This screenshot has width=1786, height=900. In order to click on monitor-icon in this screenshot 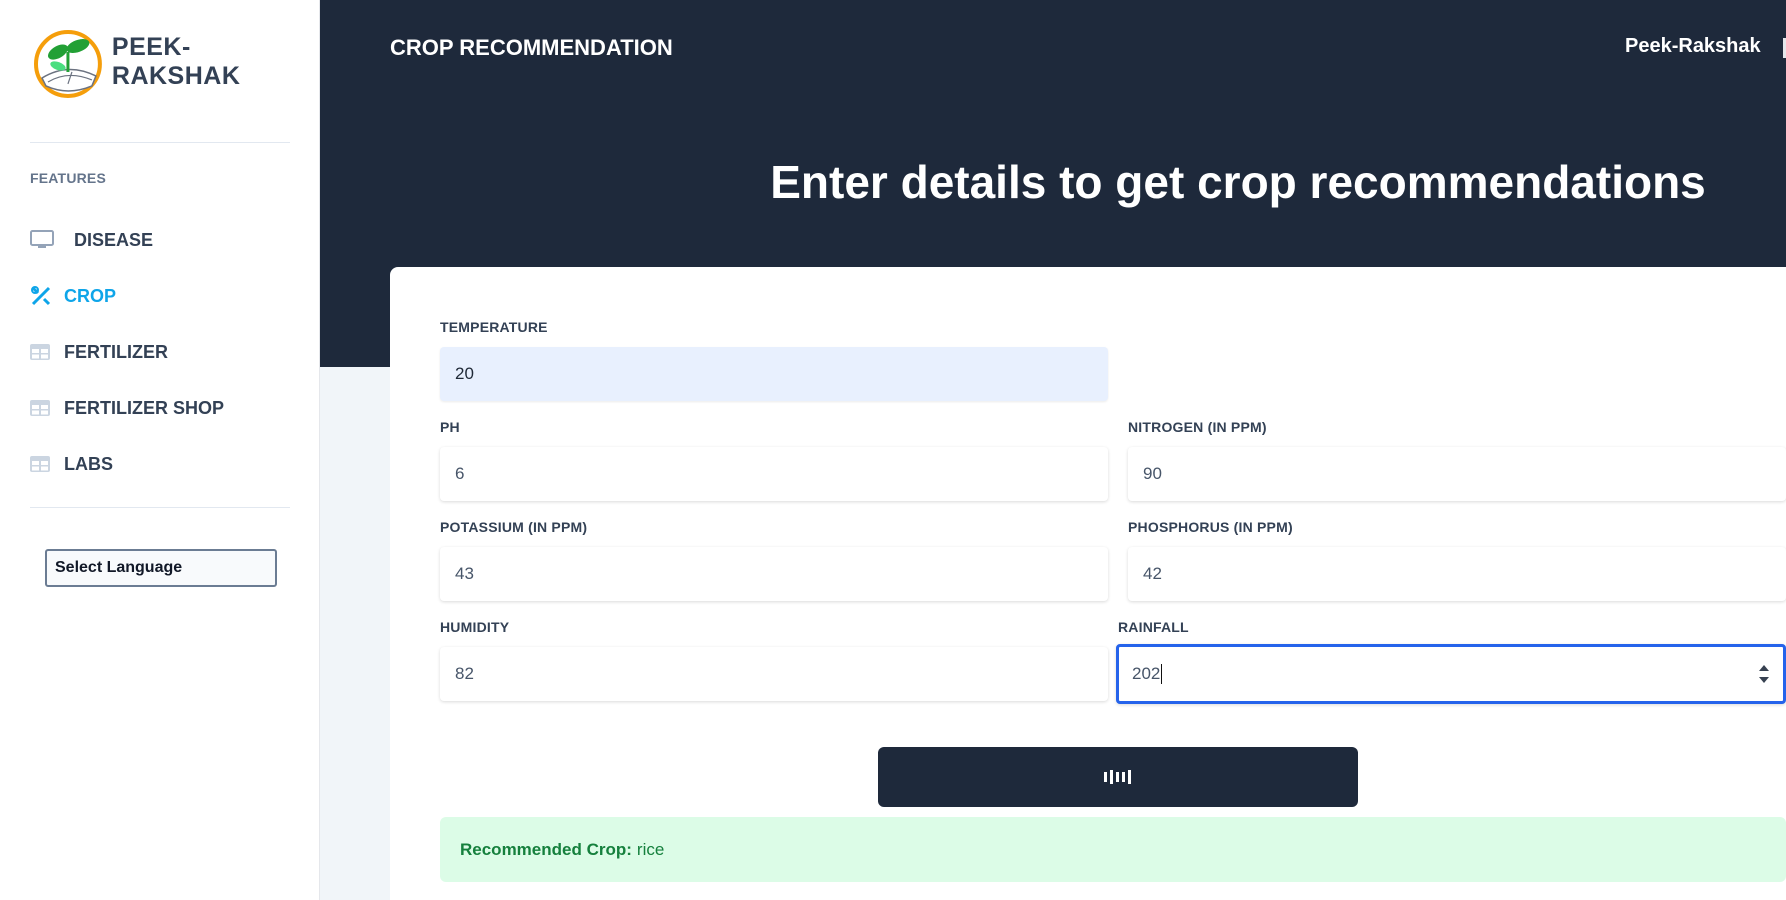, I will do `click(45, 240)`.